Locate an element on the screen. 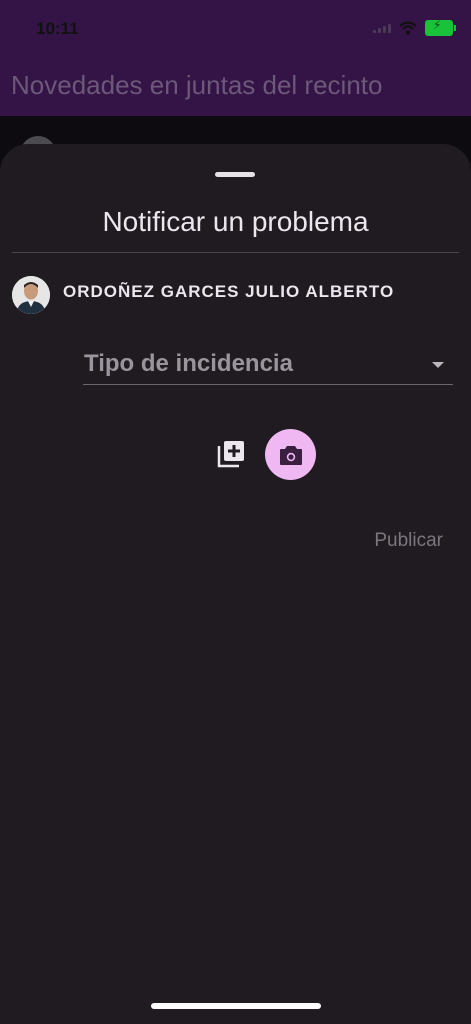 Image resolution: width=471 pixels, height=1024 pixels. incident-type-placeholder: Tipo de incidencia is located at coordinates (188, 363).